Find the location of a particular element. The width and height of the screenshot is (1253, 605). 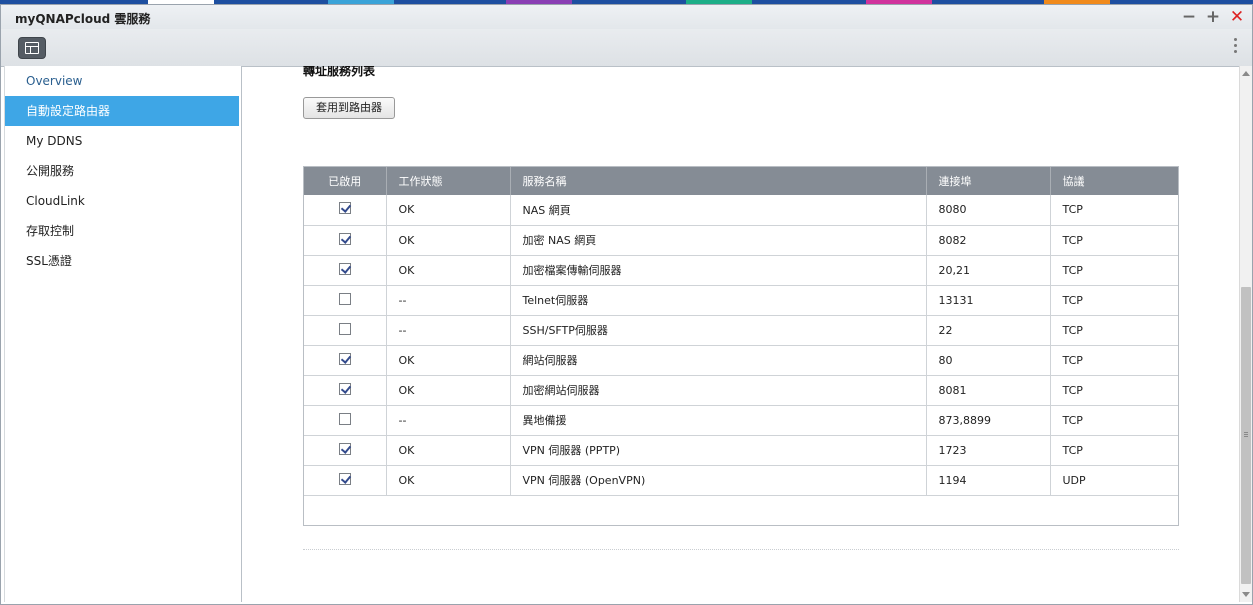

column-header-status: 工作狀態 is located at coordinates (448, 181).